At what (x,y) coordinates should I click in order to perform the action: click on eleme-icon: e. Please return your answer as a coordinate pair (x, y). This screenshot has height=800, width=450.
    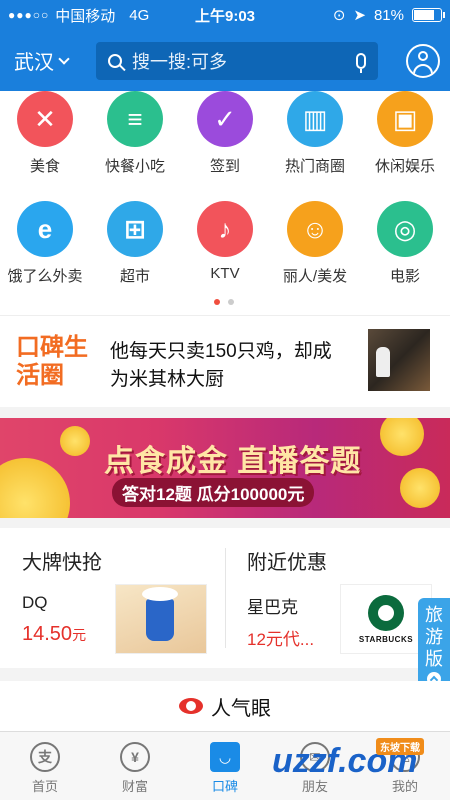
    Looking at the image, I should click on (45, 229).